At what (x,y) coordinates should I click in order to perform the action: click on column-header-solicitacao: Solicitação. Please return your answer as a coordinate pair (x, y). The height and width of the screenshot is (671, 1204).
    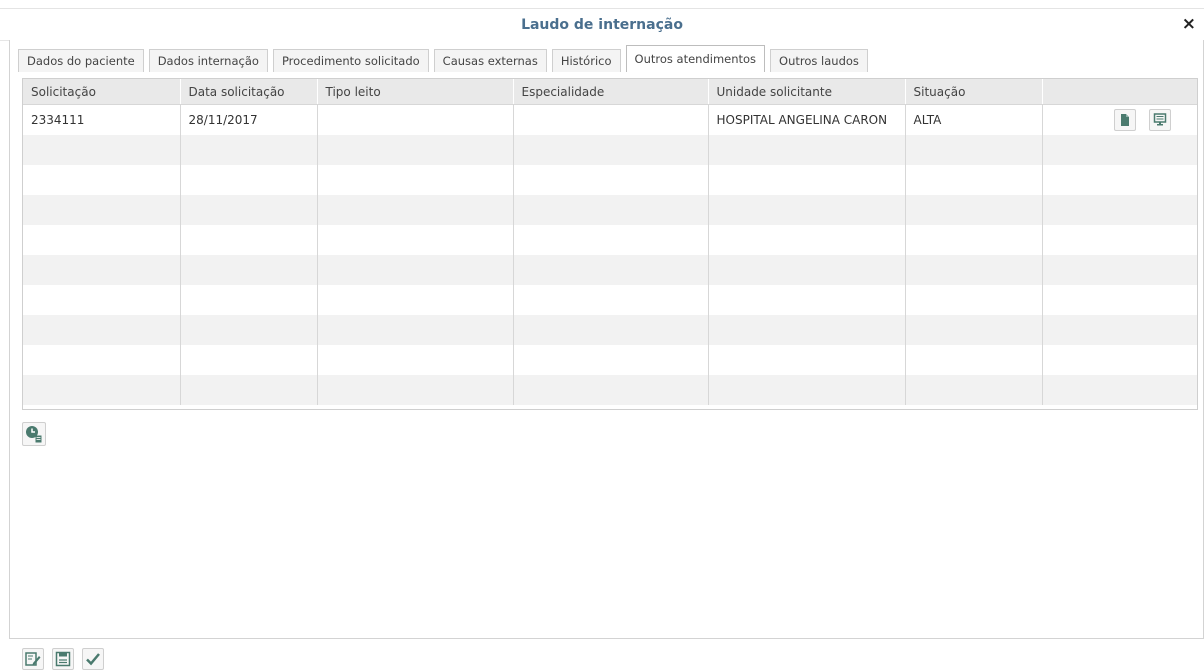
    Looking at the image, I should click on (102, 92).